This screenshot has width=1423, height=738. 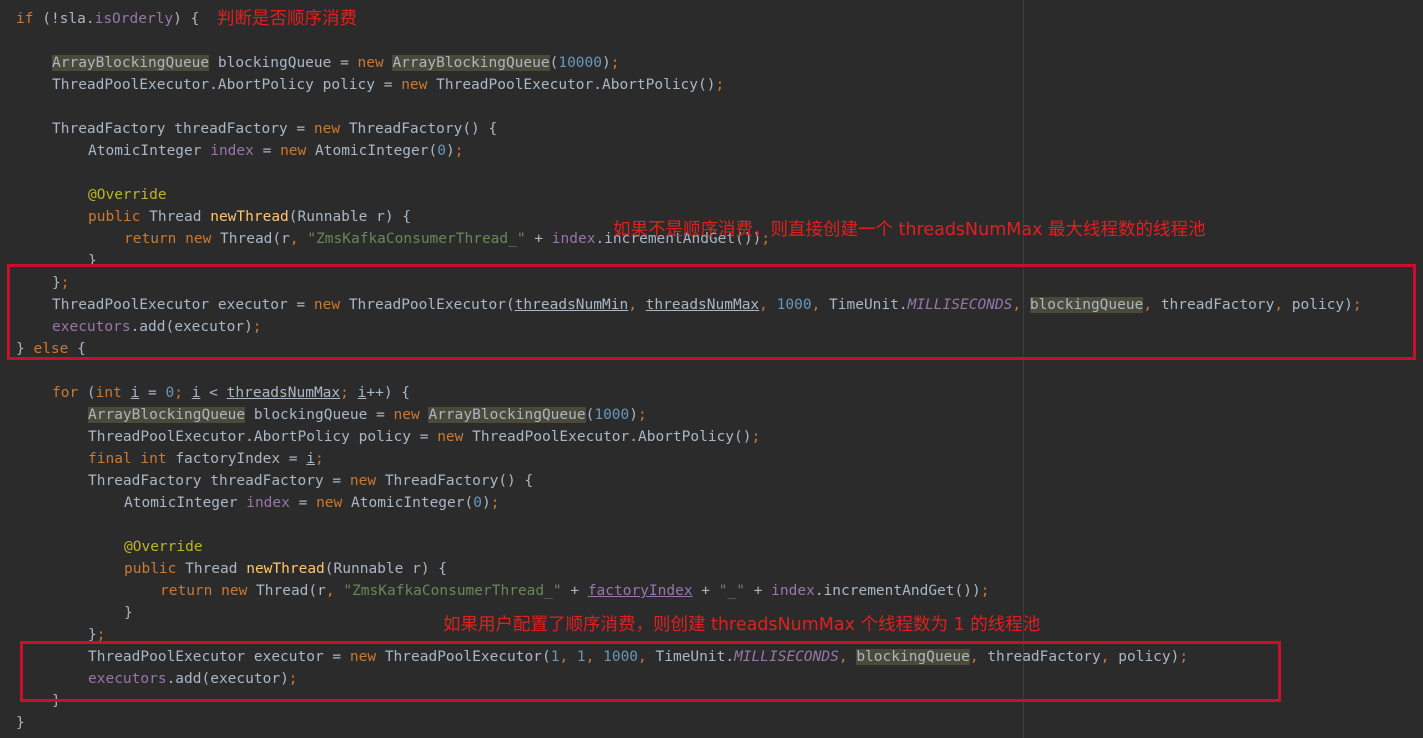 What do you see at coordinates (650, 671) in the screenshot?
I see `highlight-box-orderly` at bounding box center [650, 671].